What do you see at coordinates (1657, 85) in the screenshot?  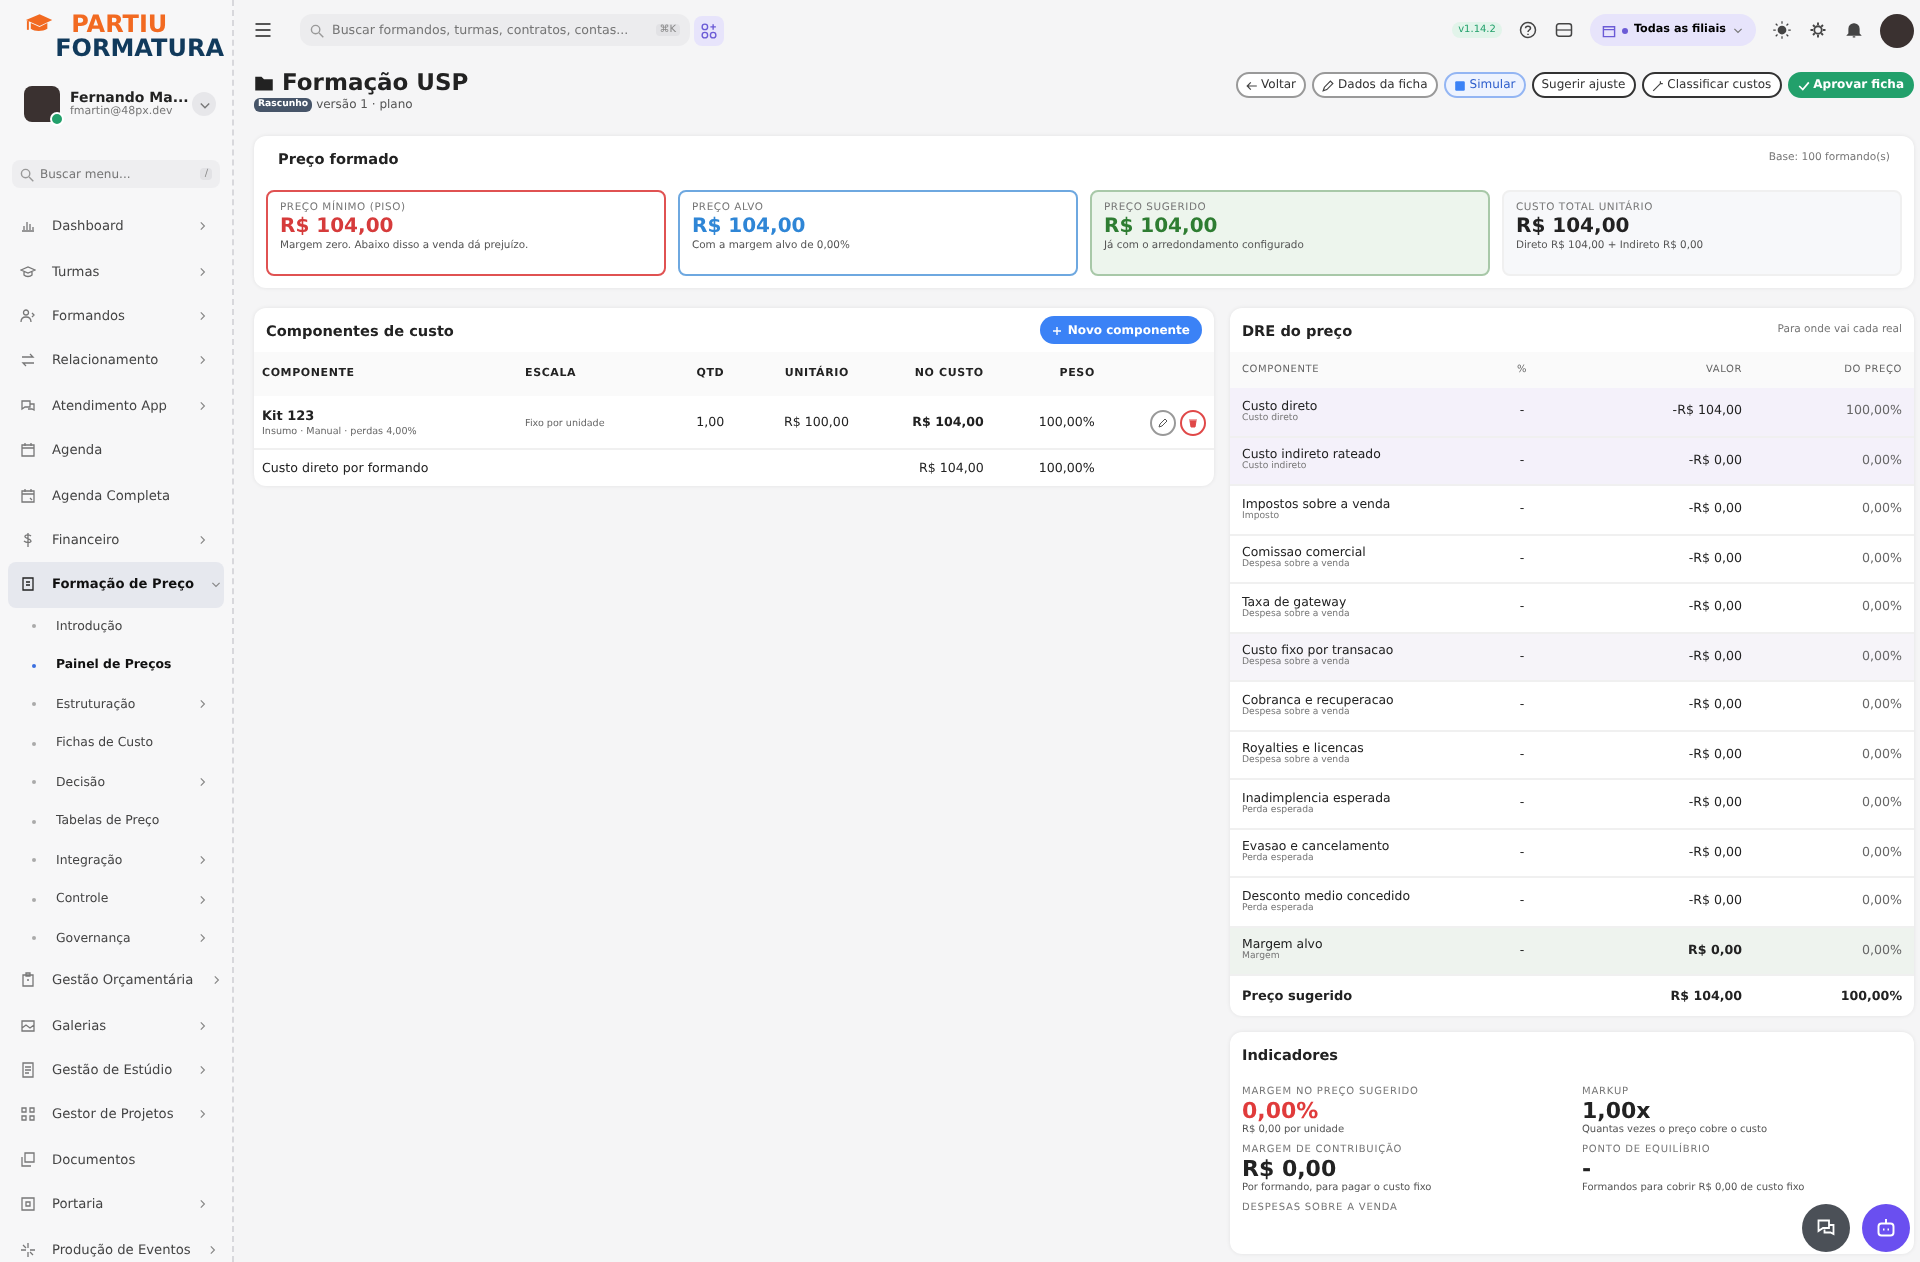 I see `wand-icon` at bounding box center [1657, 85].